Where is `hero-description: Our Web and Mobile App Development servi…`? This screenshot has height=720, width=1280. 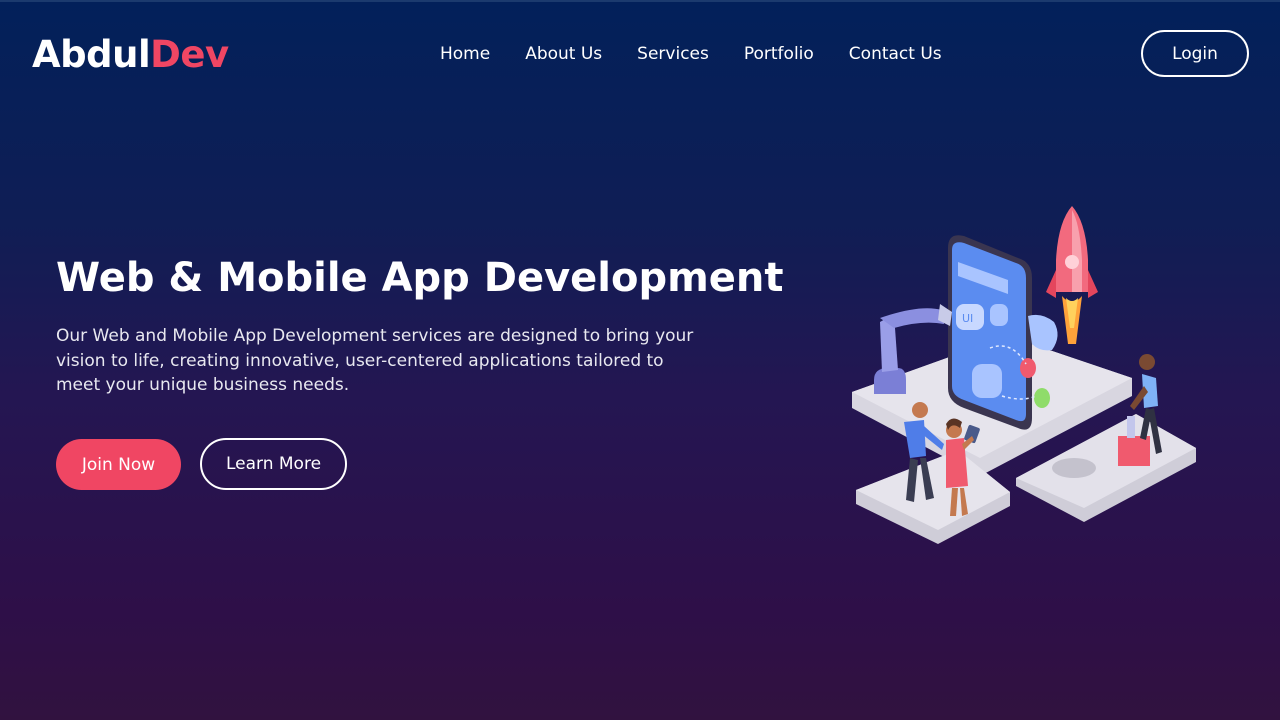
hero-description: Our Web and Mobile App Development servi… is located at coordinates (375, 360).